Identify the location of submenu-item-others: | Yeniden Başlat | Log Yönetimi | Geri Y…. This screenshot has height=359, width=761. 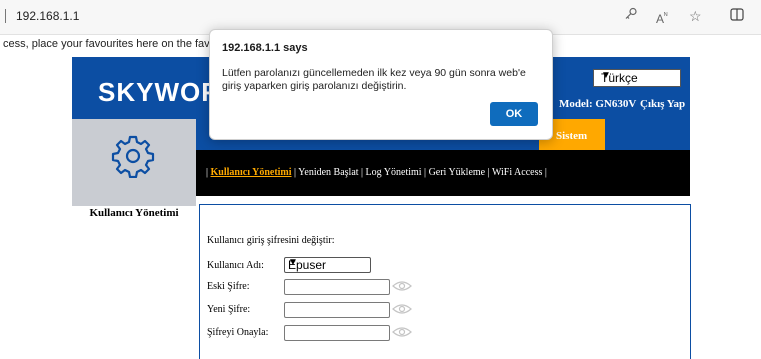
(420, 172).